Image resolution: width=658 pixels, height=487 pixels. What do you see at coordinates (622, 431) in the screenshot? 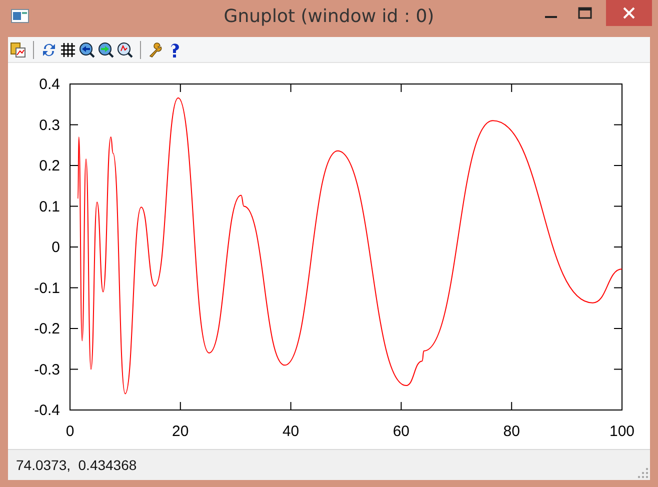
I see `tick-label: 100` at bounding box center [622, 431].